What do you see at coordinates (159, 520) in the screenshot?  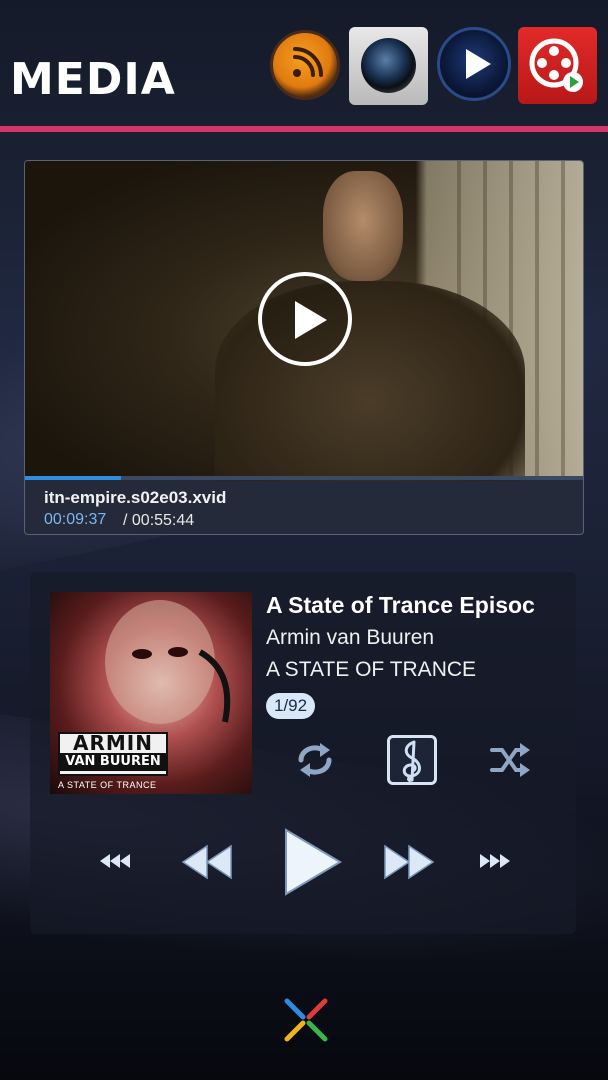 I see `video-total-time: / 00:55:44` at bounding box center [159, 520].